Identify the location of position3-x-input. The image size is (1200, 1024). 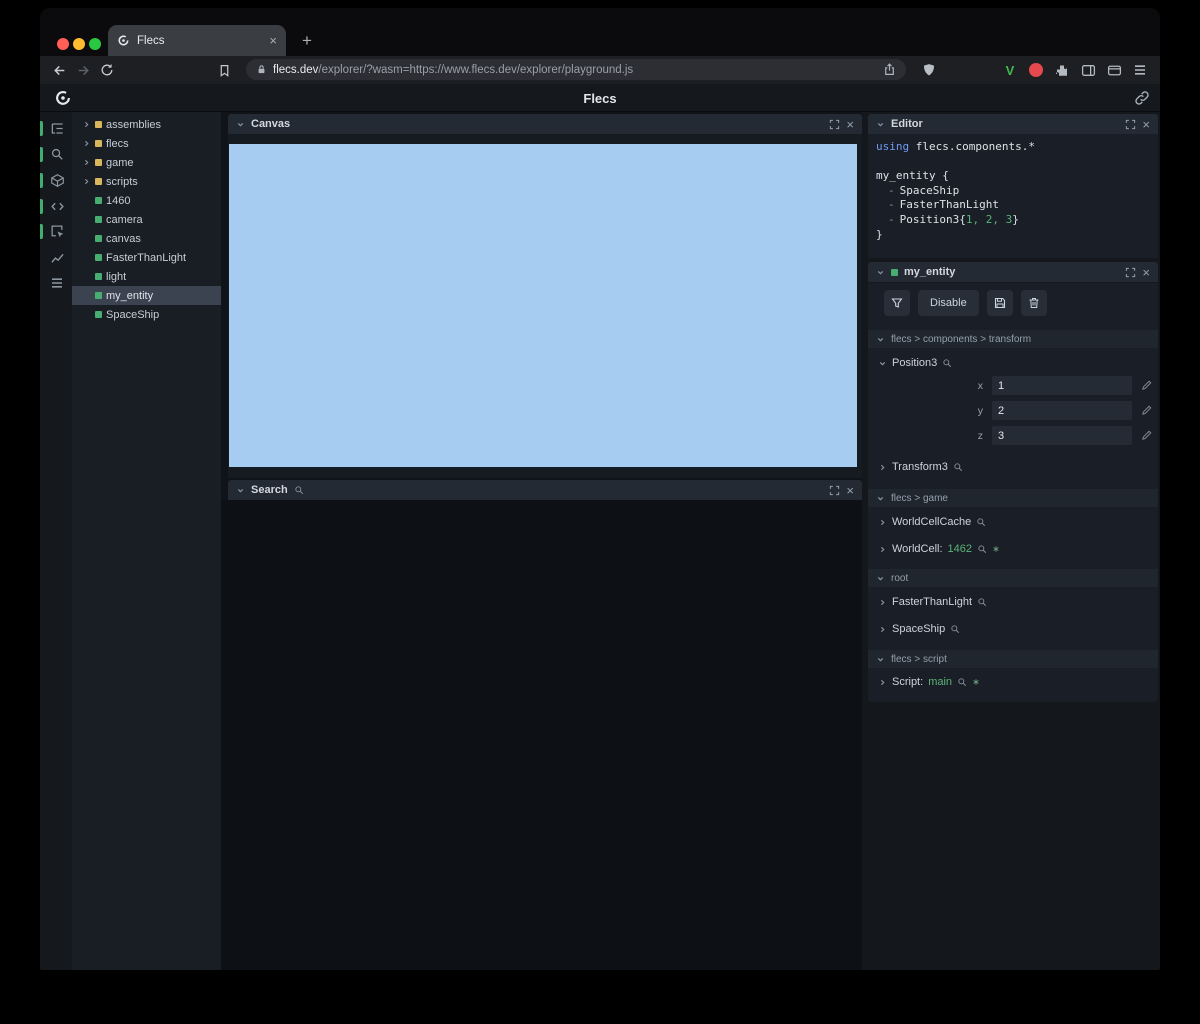
(1062, 385).